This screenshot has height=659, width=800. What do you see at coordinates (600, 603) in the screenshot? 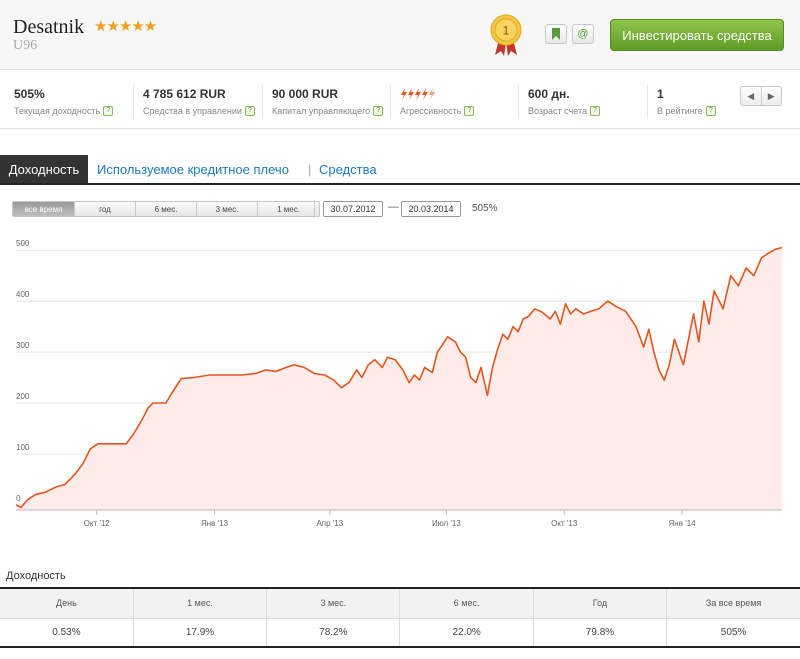
I see `col-header-year: Год` at bounding box center [600, 603].